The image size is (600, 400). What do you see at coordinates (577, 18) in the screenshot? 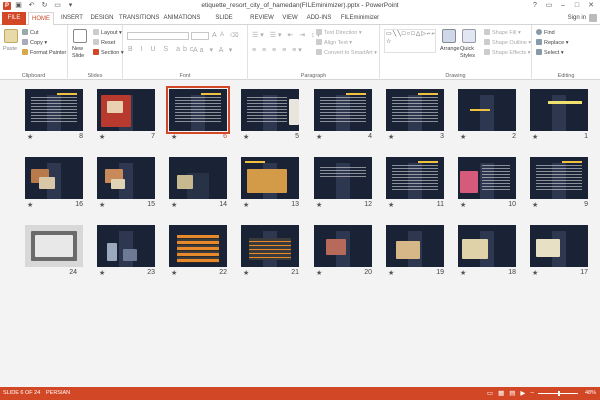
I see `sign-in-link: Sign in` at bounding box center [577, 18].